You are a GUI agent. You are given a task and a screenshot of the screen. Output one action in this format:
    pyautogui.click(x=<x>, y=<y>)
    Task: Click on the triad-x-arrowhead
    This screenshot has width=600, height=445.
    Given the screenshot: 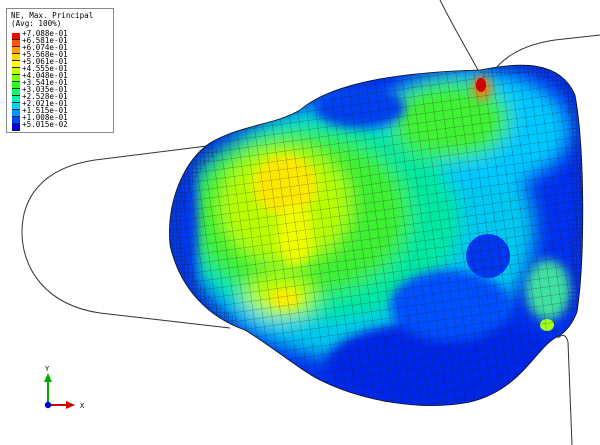 What is the action you would take?
    pyautogui.click(x=70, y=405)
    